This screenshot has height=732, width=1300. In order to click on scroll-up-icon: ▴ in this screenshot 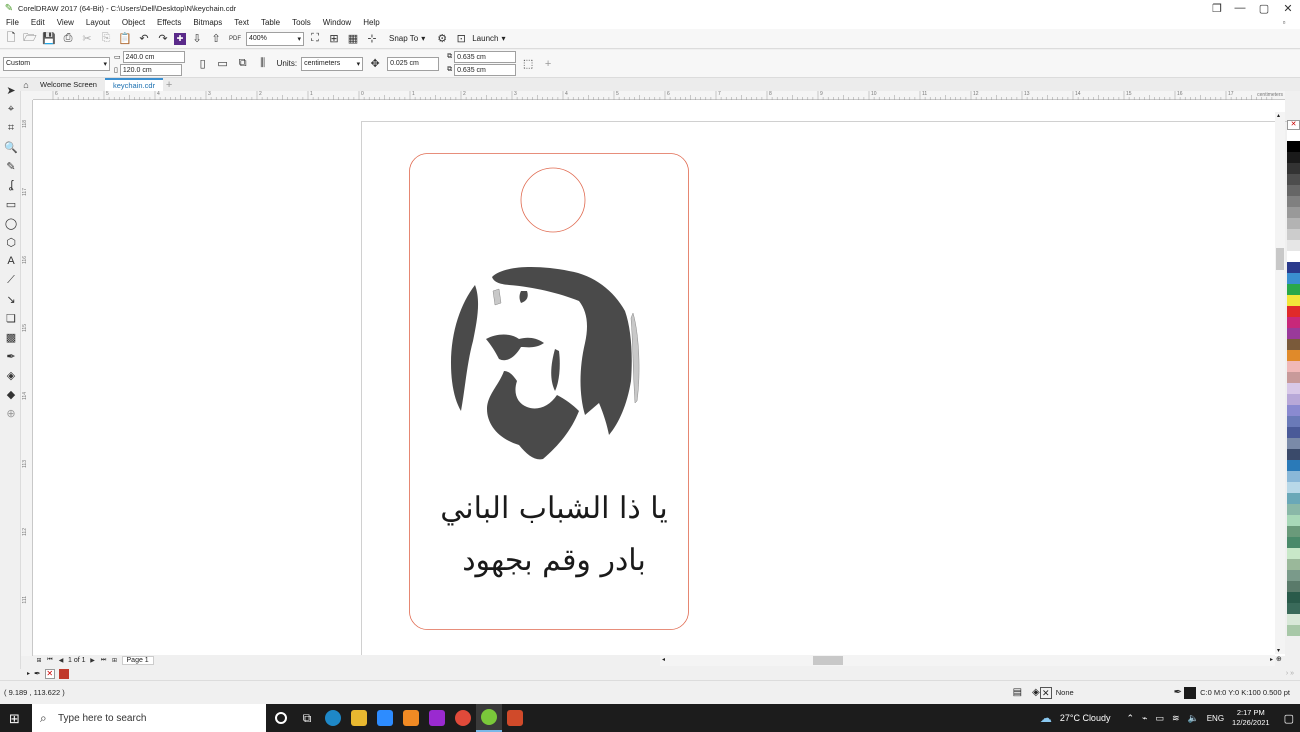, I will do `click(1278, 115)`.